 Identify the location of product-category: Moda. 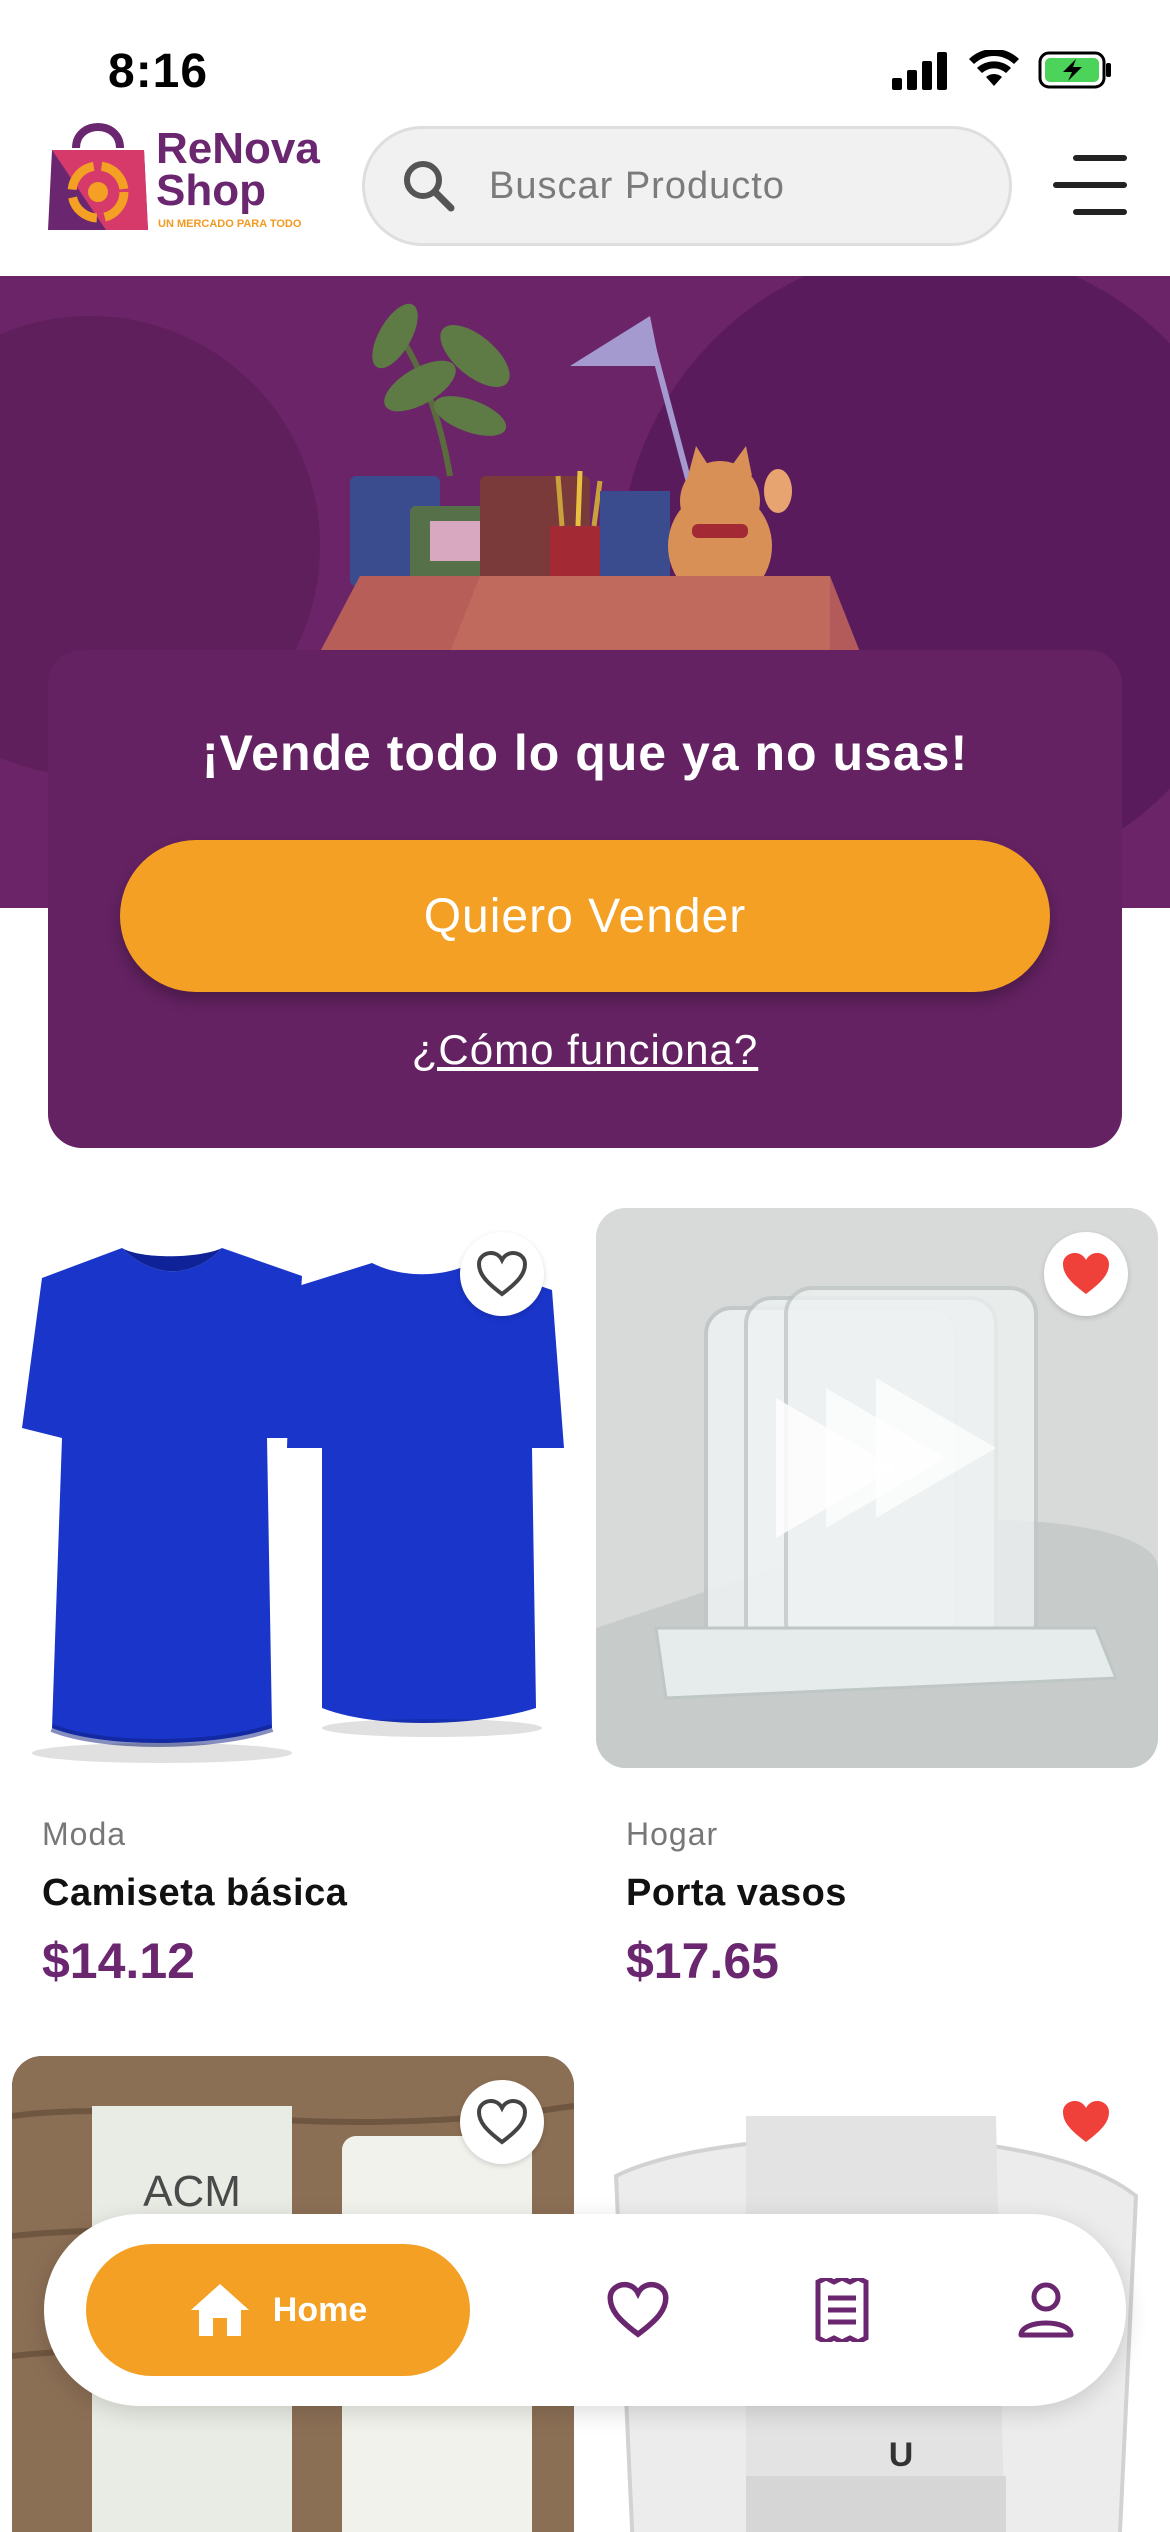
(84, 1834).